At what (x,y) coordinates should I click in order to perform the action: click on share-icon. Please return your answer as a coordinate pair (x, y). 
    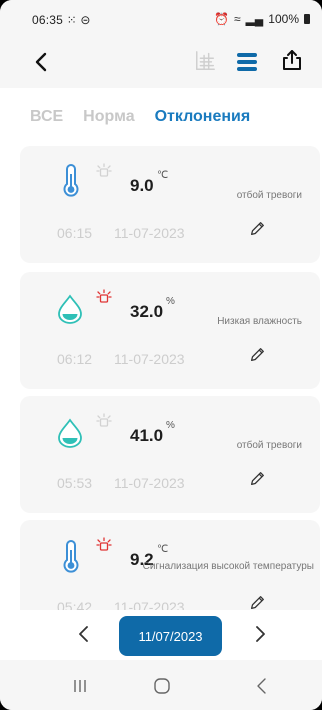
    Looking at the image, I should click on (292, 60).